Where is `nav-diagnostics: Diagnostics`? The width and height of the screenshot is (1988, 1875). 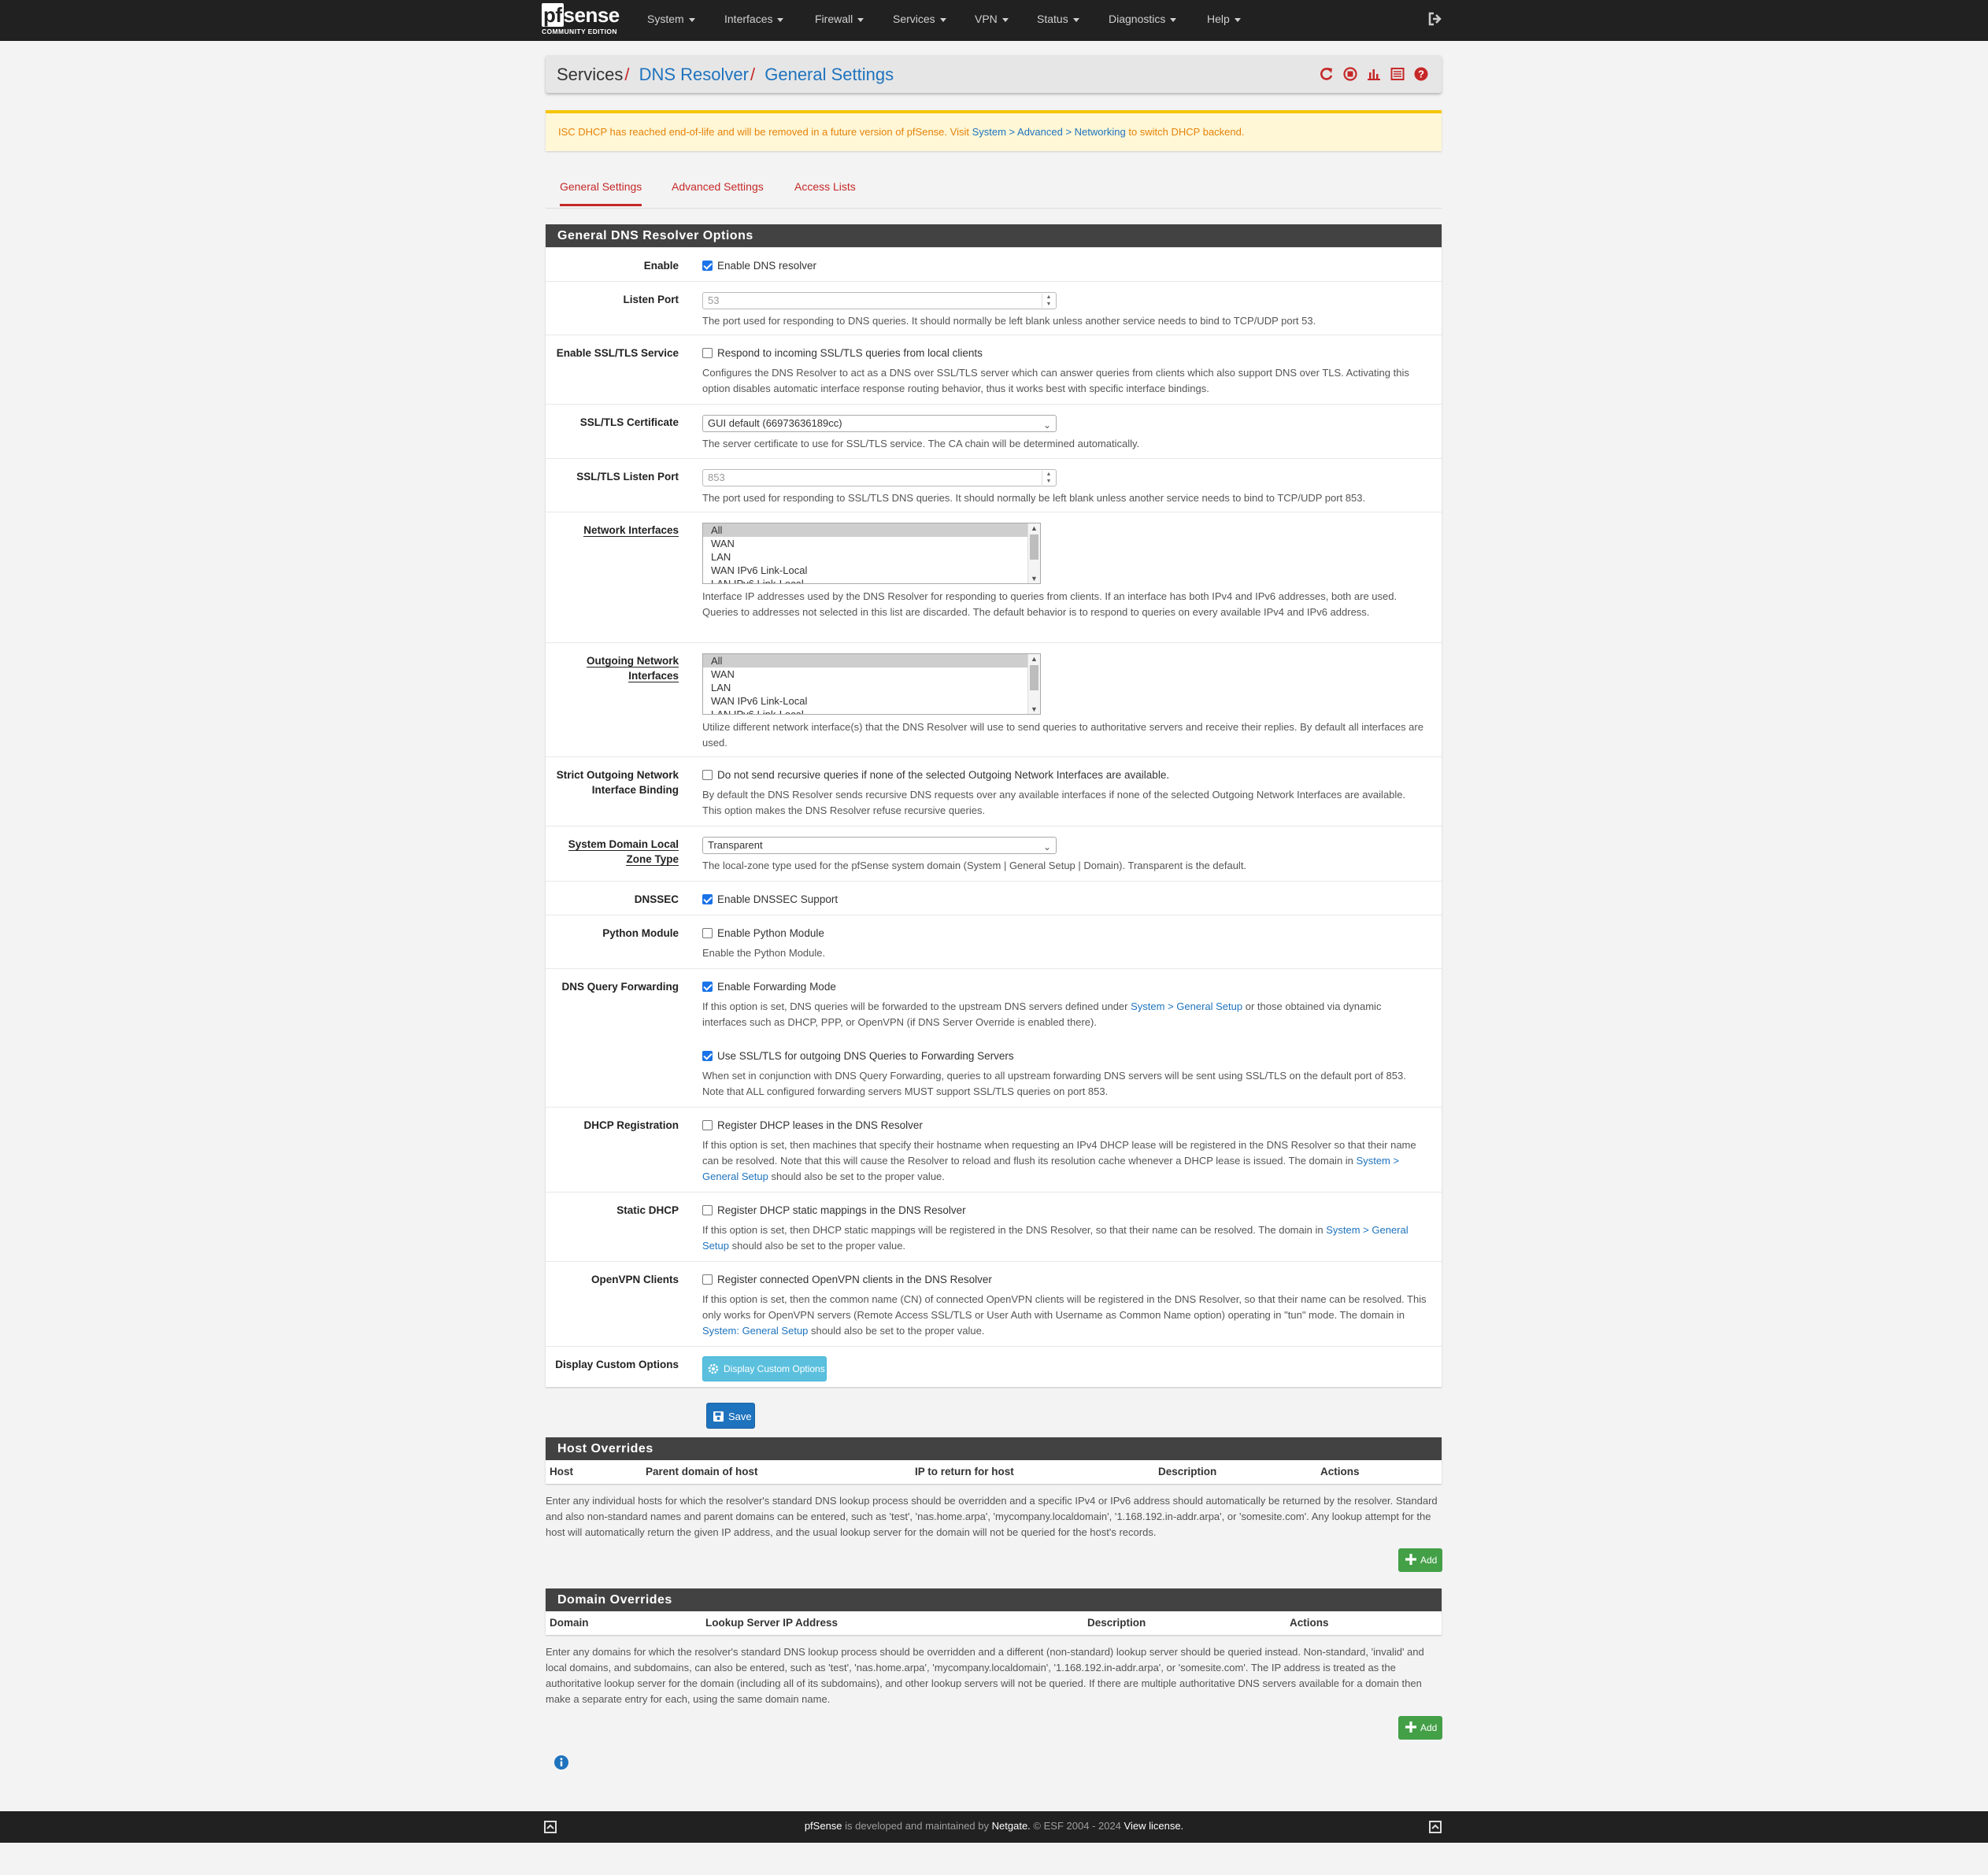
nav-diagnostics: Diagnostics is located at coordinates (1143, 19).